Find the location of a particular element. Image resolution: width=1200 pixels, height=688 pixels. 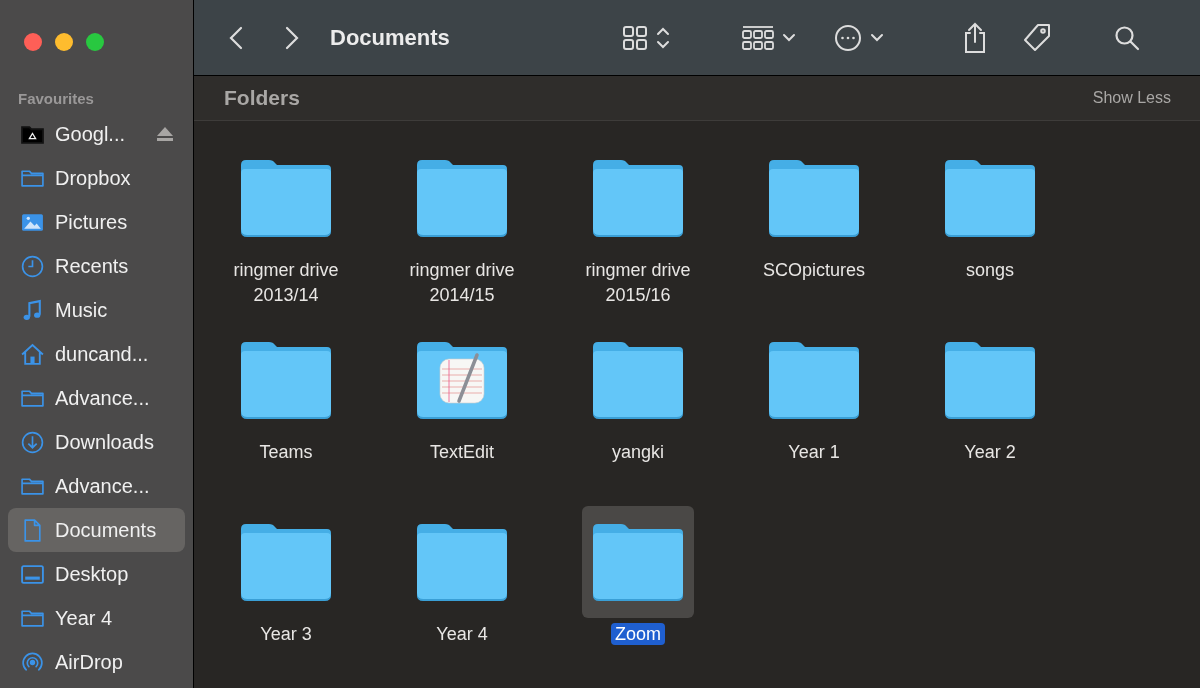

up-down-chevron-icon is located at coordinates (663, 37).